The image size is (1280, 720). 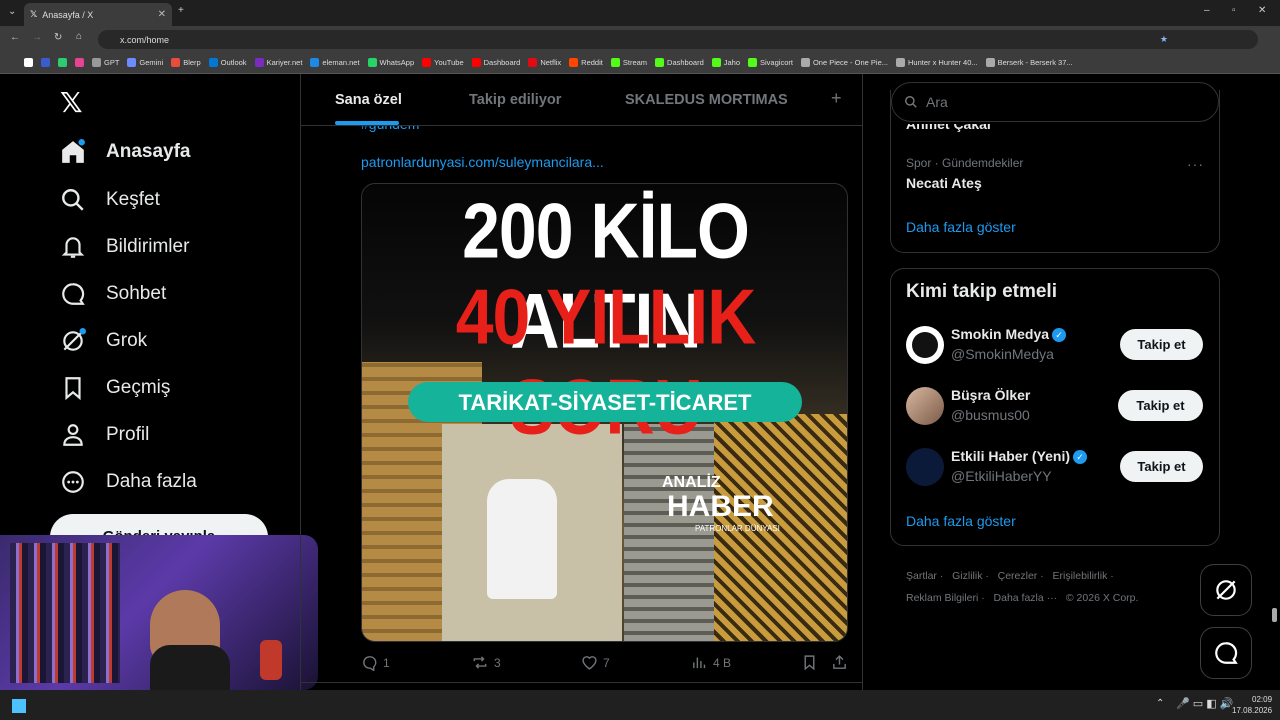 What do you see at coordinates (145, 62) in the screenshot?
I see `bookmark-item: Gemini` at bounding box center [145, 62].